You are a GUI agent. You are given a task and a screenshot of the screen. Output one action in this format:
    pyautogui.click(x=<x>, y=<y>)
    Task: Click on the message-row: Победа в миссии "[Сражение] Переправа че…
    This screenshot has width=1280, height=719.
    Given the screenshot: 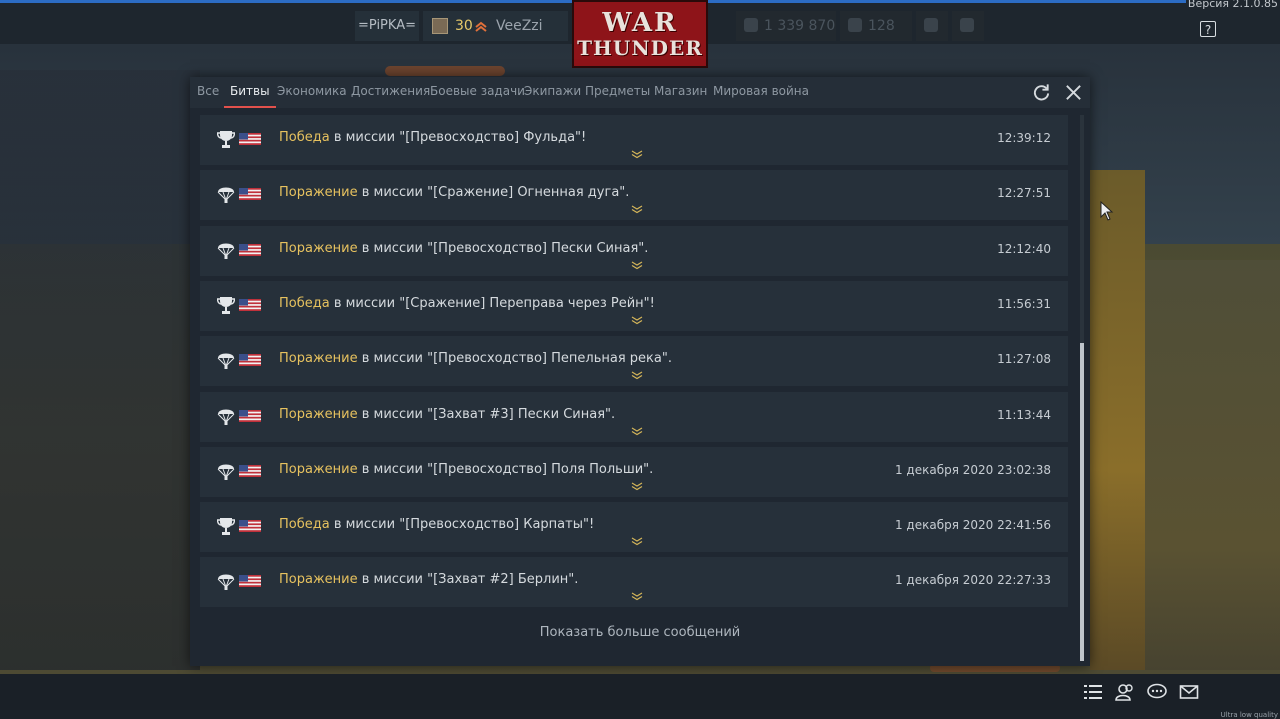 What is the action you would take?
    pyautogui.click(x=634, y=305)
    